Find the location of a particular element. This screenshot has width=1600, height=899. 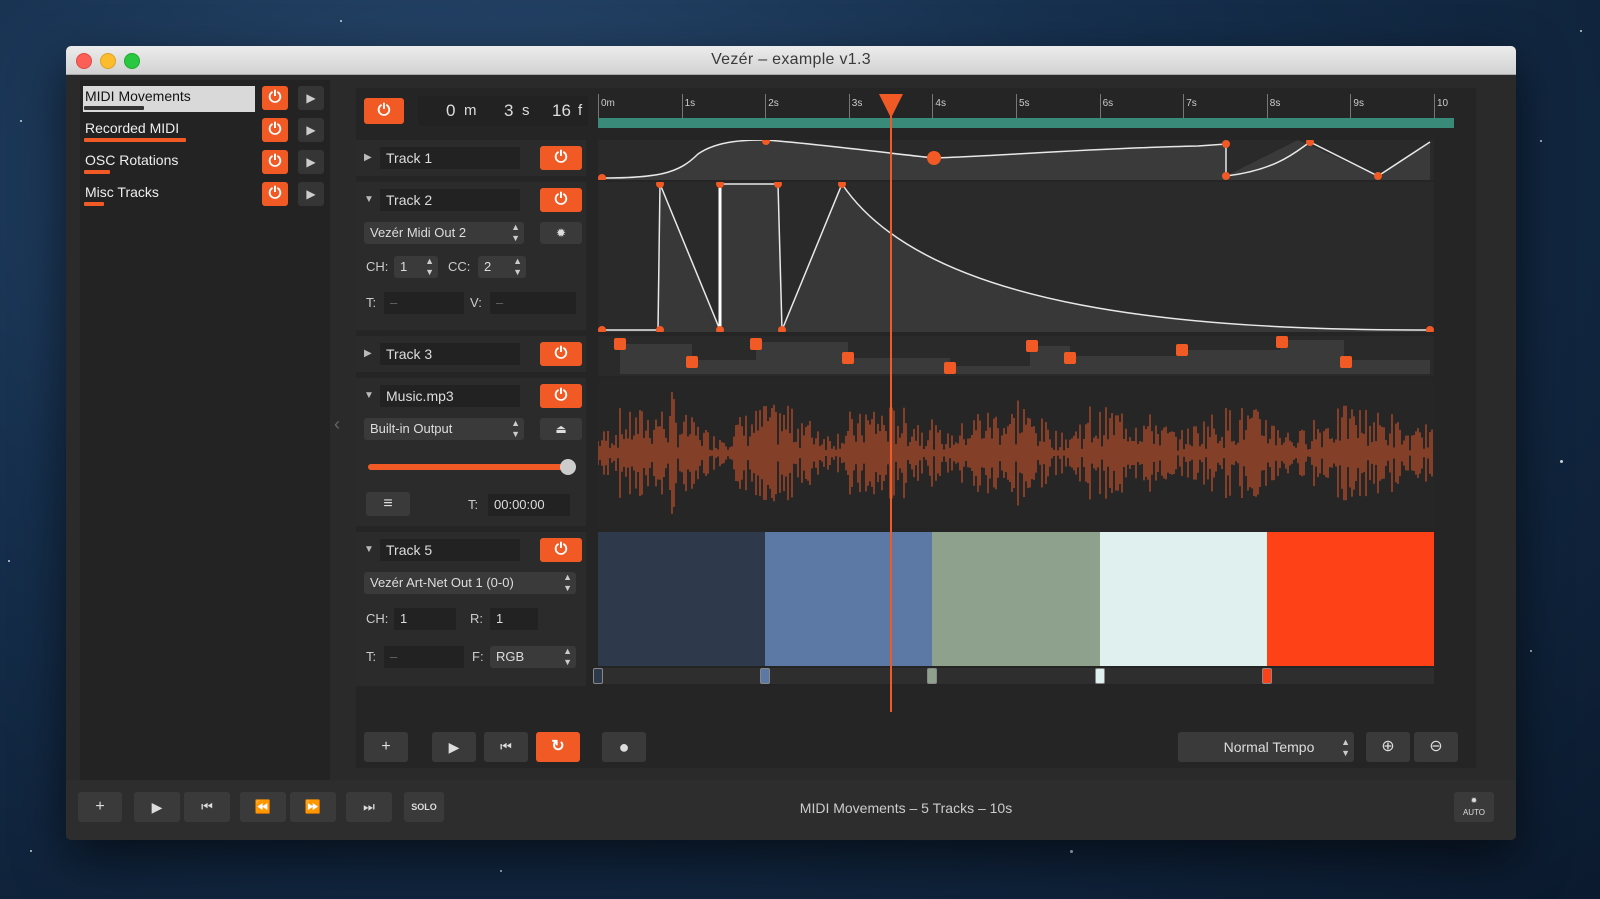

record-icon: ● is located at coordinates (624, 747).